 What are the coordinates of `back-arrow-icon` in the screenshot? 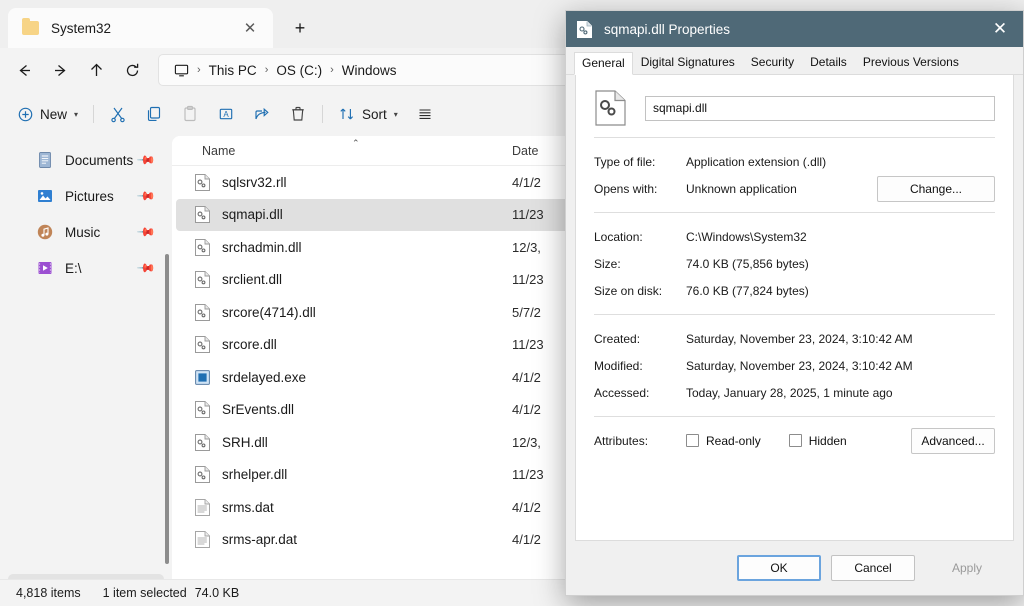 It's located at (24, 70).